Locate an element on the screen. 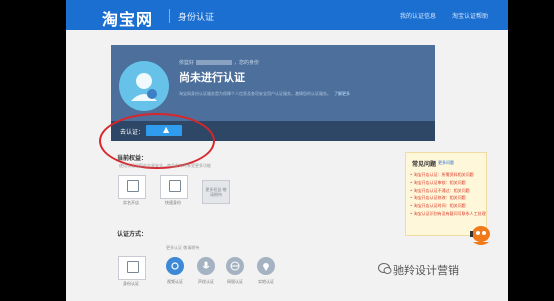 The width and height of the screenshot is (554, 301). faq-title: 常见问题 is located at coordinates (424, 164).